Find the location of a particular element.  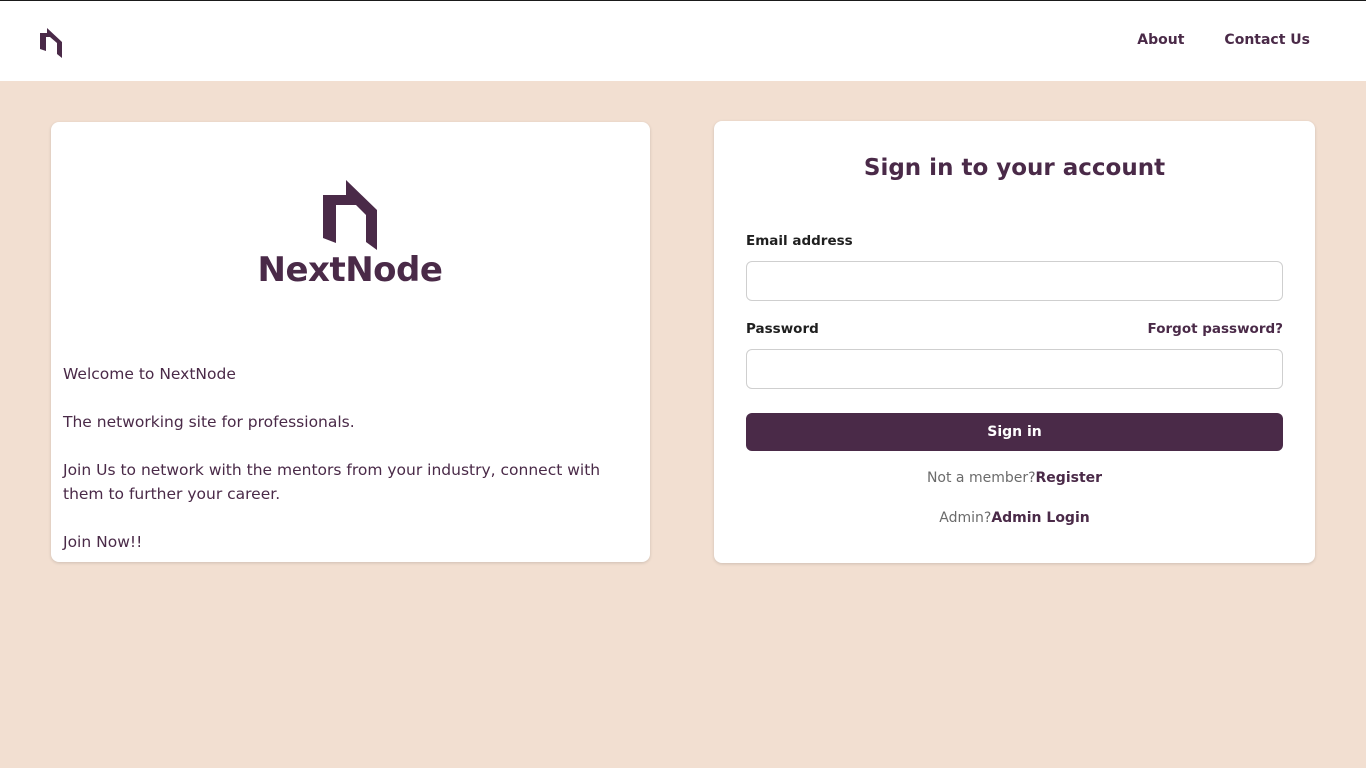

nextnode-logo-icon is located at coordinates (51, 43).